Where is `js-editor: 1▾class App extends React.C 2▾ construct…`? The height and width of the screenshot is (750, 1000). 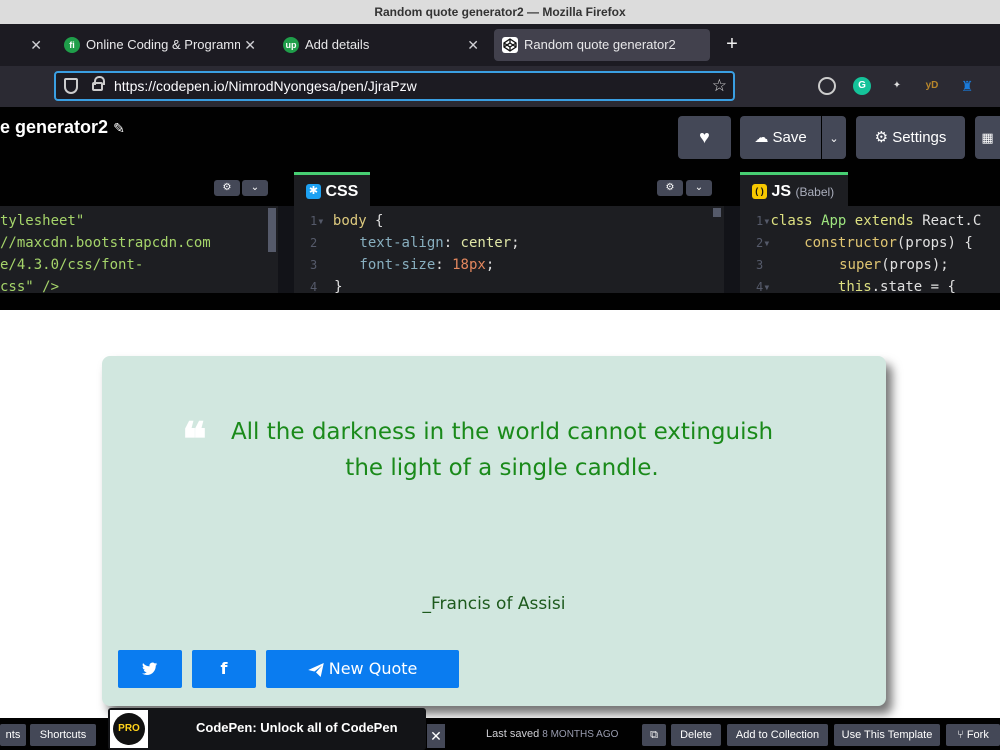
js-editor: 1▾class App extends React.C 2▾ construct… is located at coordinates (870, 249).